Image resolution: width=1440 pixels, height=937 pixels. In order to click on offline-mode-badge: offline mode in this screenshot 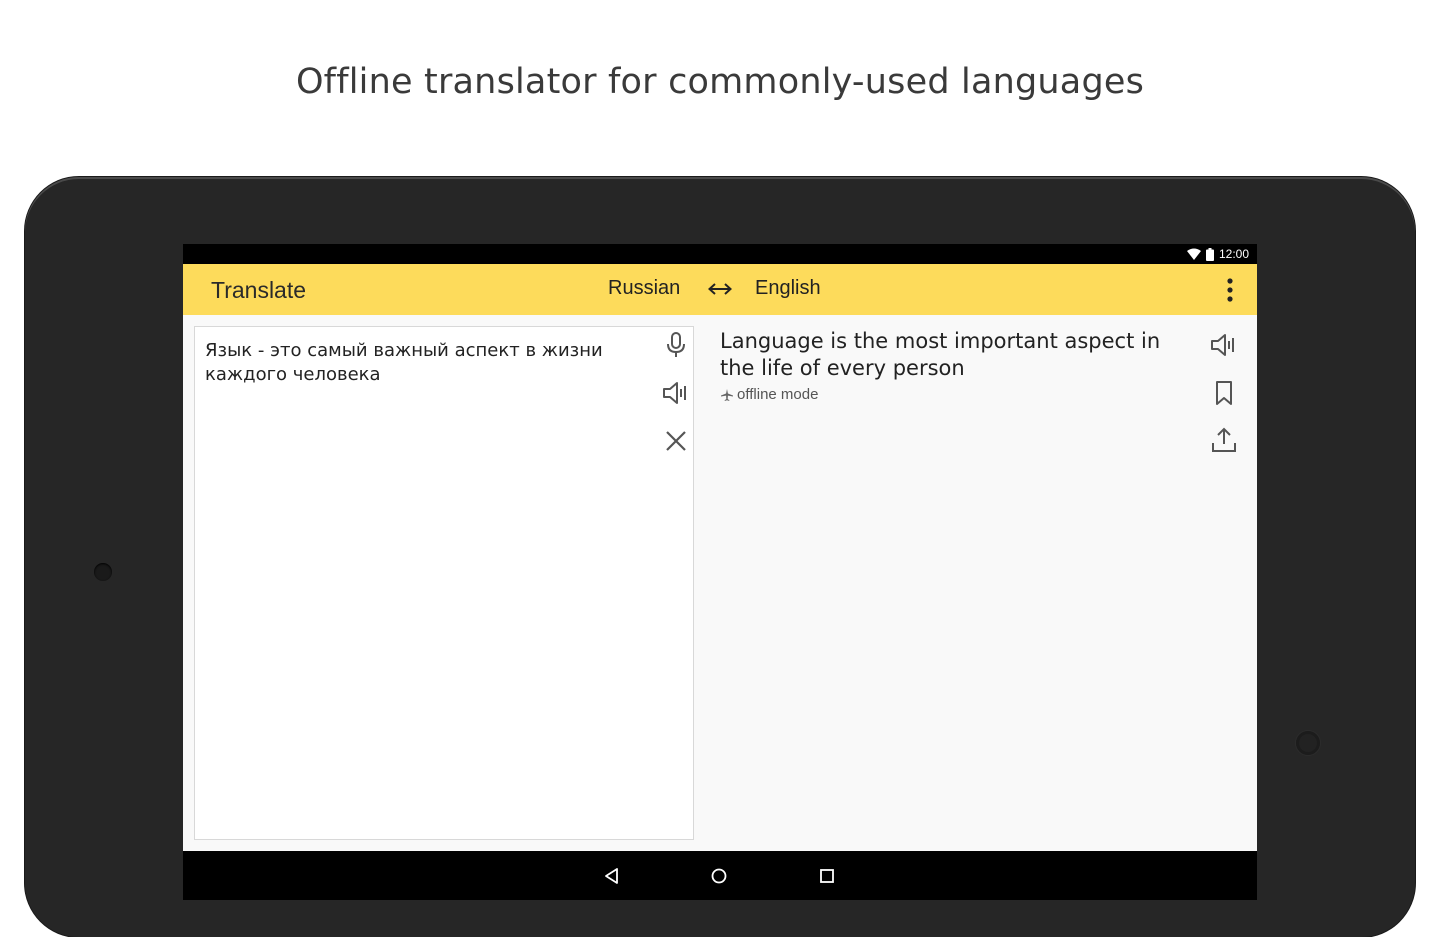, I will do `click(769, 394)`.